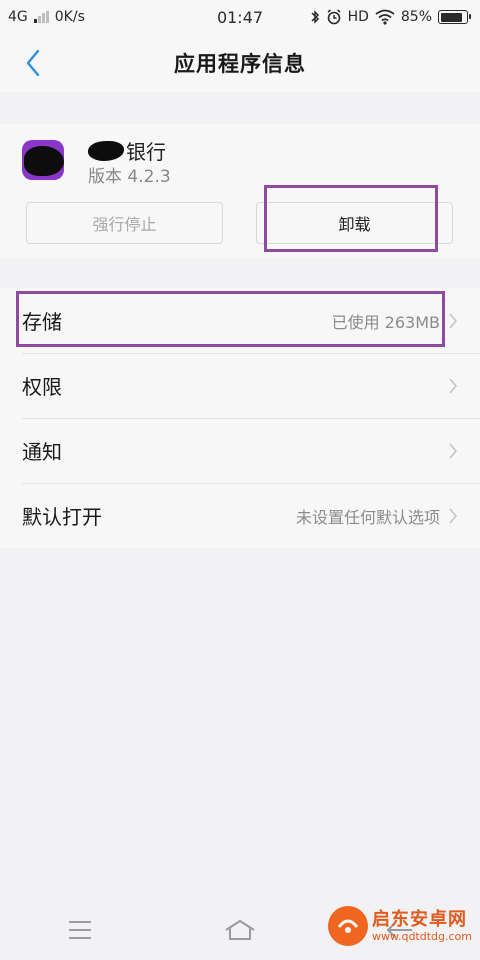 The image size is (480, 960). I want to click on home-icon, so click(240, 930).